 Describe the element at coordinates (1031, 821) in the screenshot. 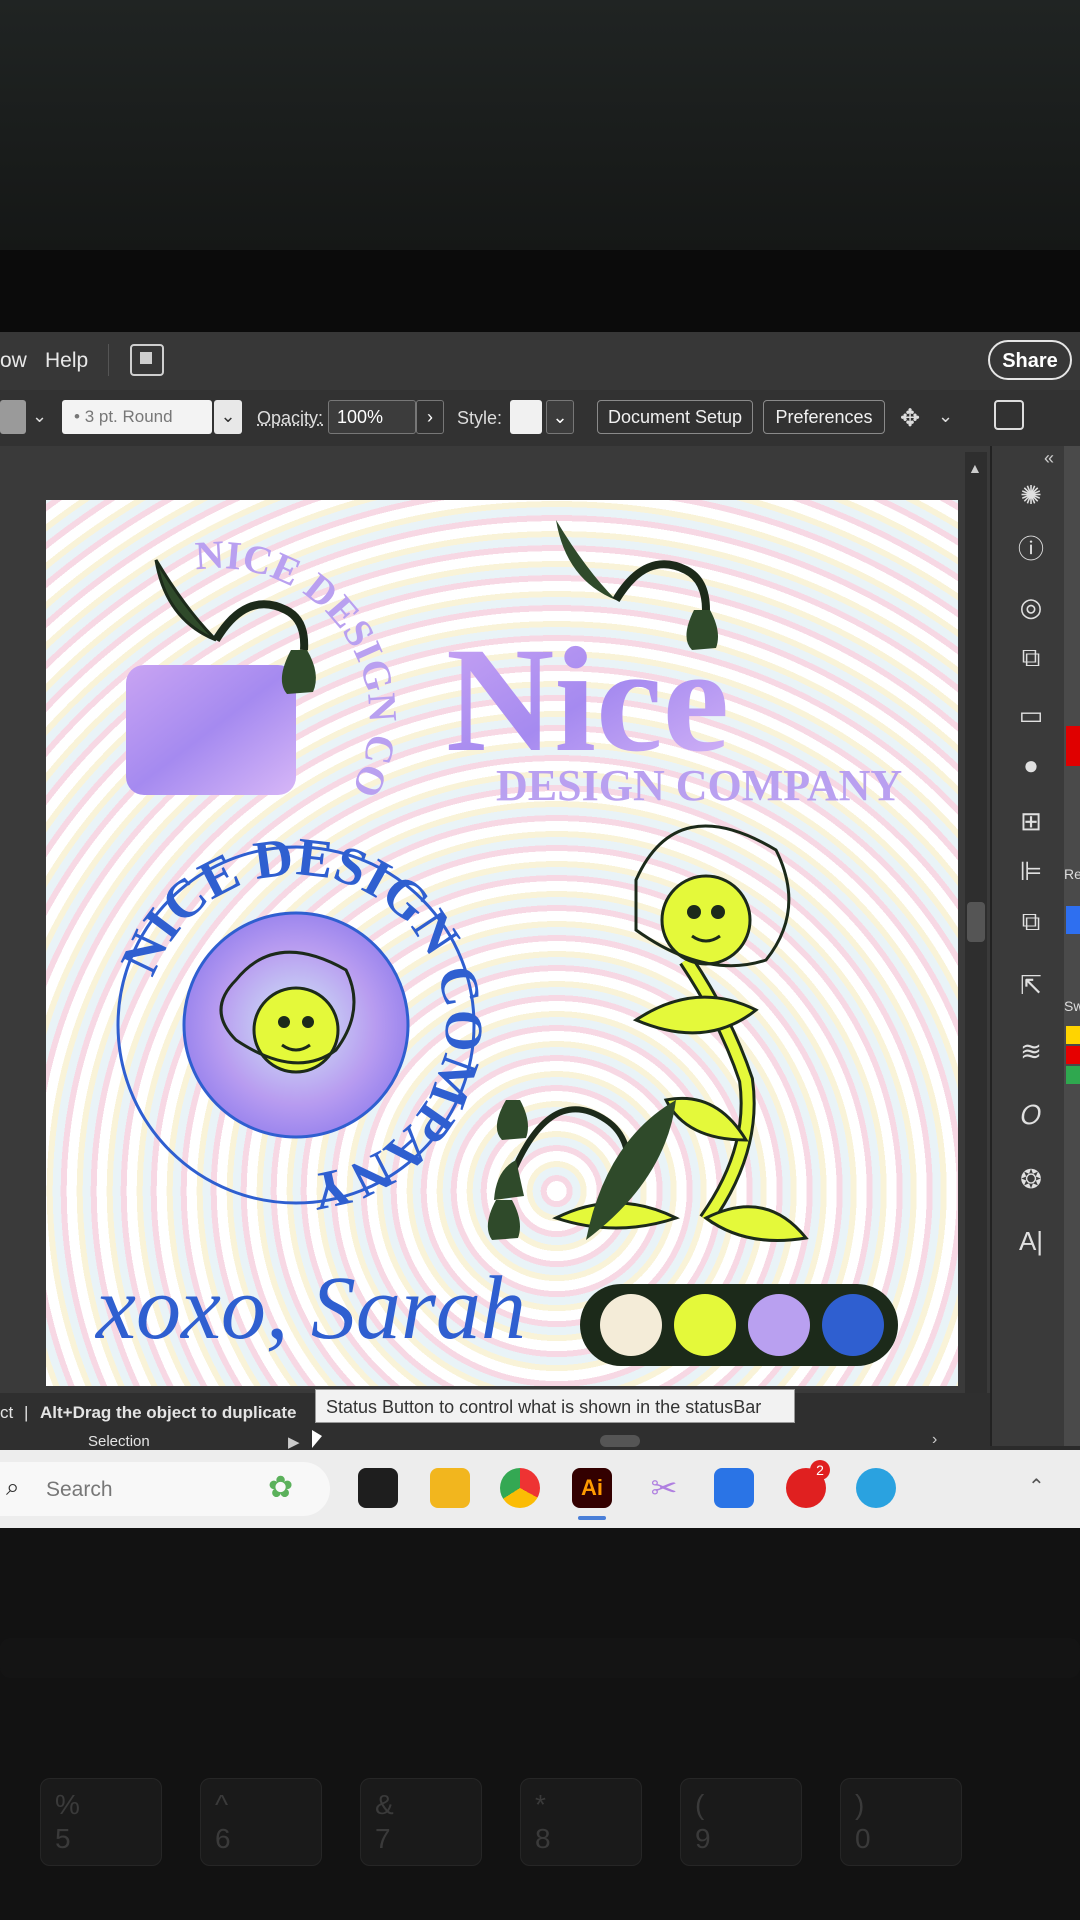

I see `artboards-icon: ⊞` at that location.